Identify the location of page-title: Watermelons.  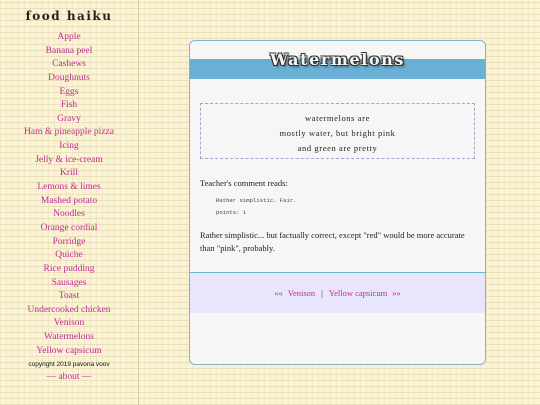
(337, 59).